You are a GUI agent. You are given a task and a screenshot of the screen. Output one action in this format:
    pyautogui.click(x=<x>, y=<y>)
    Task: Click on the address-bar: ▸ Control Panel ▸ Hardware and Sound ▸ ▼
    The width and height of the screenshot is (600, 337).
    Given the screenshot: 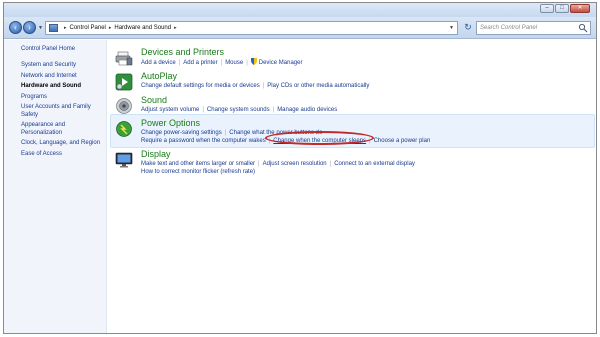 What is the action you would take?
    pyautogui.click(x=251, y=28)
    